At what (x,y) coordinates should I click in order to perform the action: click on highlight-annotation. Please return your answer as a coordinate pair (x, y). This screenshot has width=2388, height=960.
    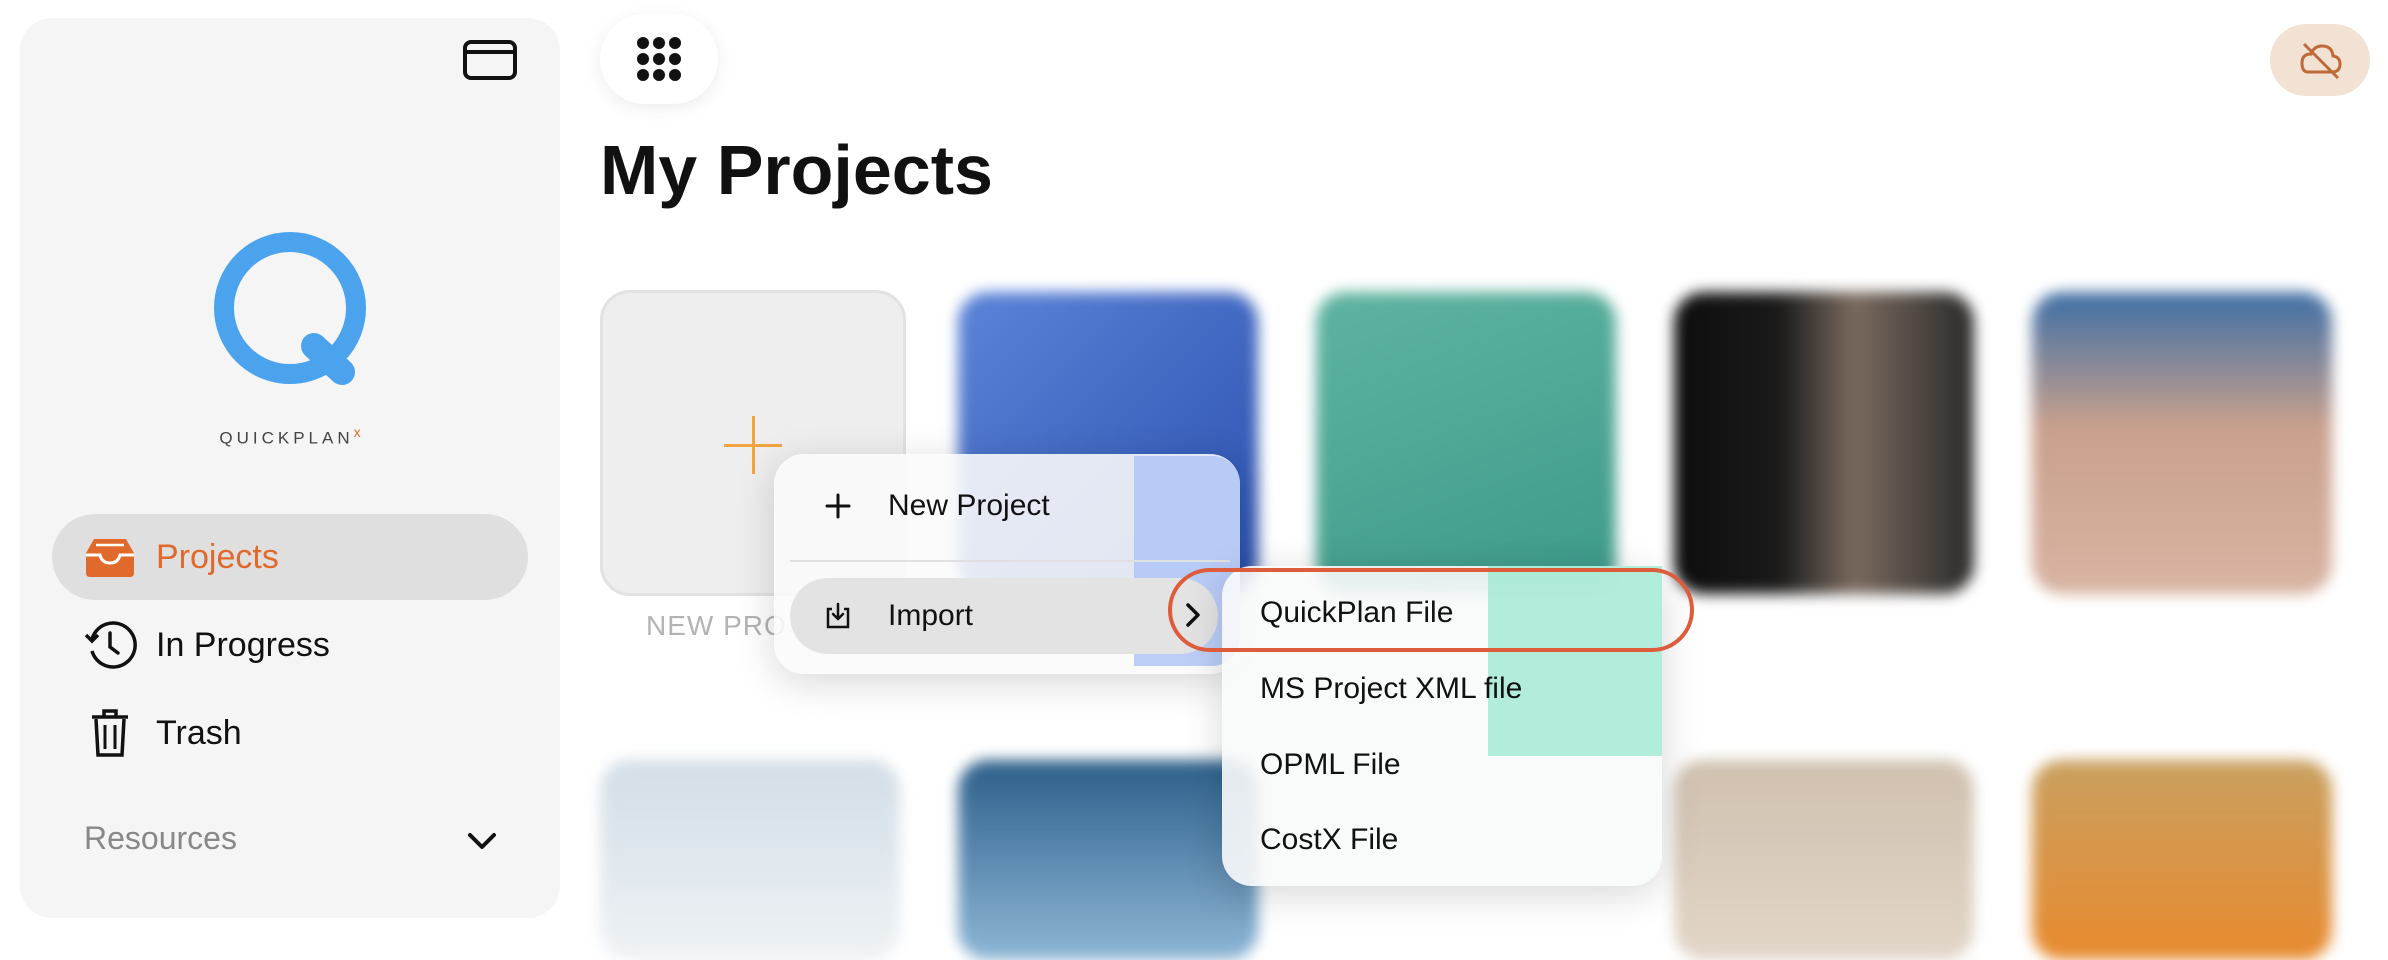
    Looking at the image, I should click on (1431, 610).